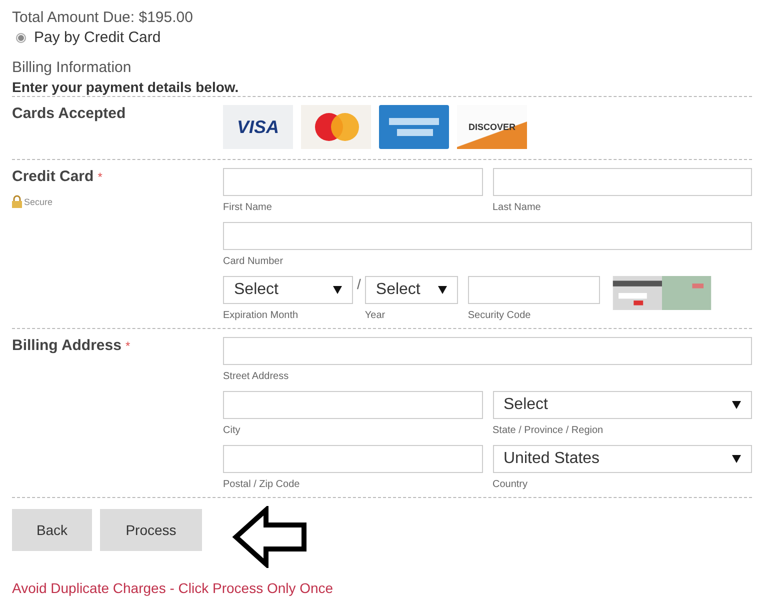  Describe the element at coordinates (173, 588) in the screenshot. I see `warning-text: Avoid Duplicate Charges - Click Process Only Once` at that location.